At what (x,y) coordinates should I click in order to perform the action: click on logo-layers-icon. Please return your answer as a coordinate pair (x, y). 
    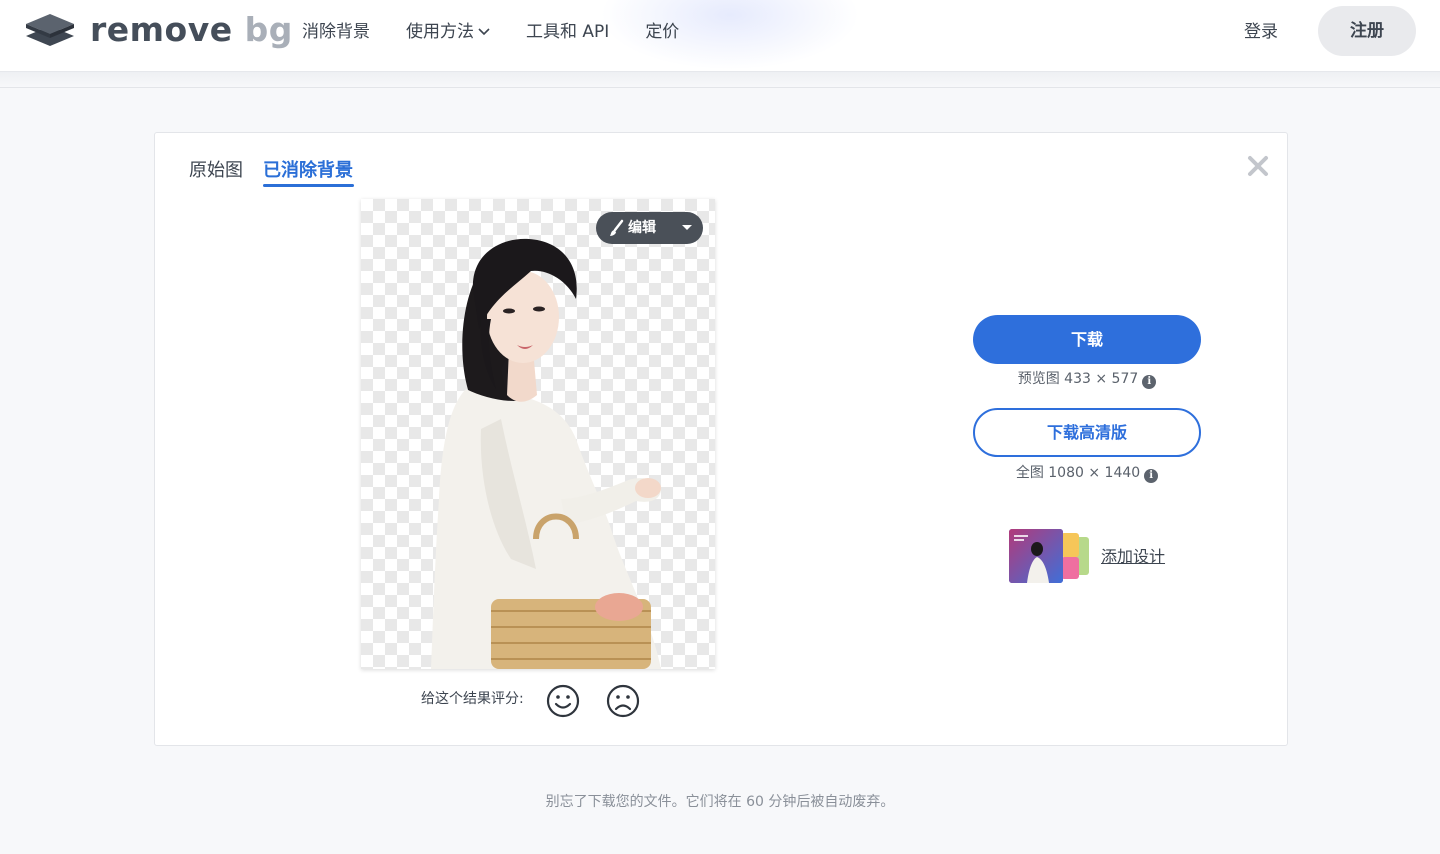
    Looking at the image, I should click on (50, 30).